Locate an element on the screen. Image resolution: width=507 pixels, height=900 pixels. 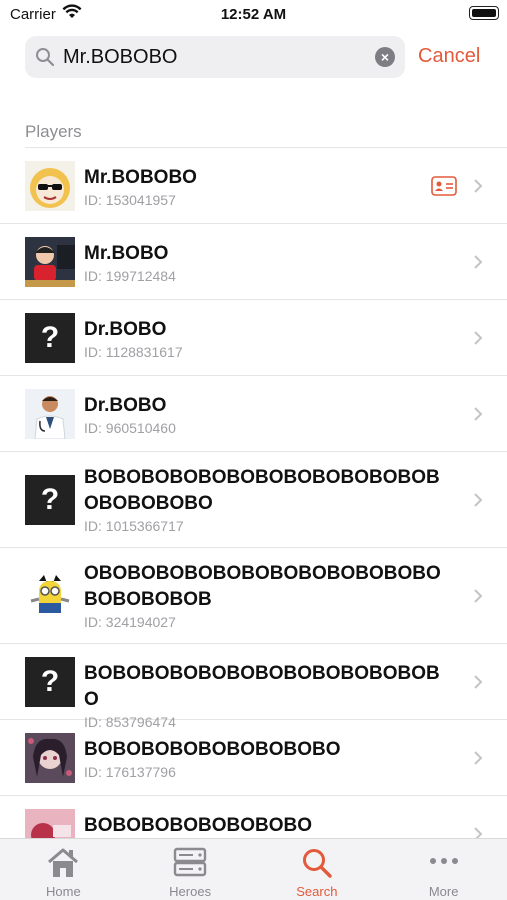
status-bar: Carrier 12:52 AM is located at coordinates (253, 14).